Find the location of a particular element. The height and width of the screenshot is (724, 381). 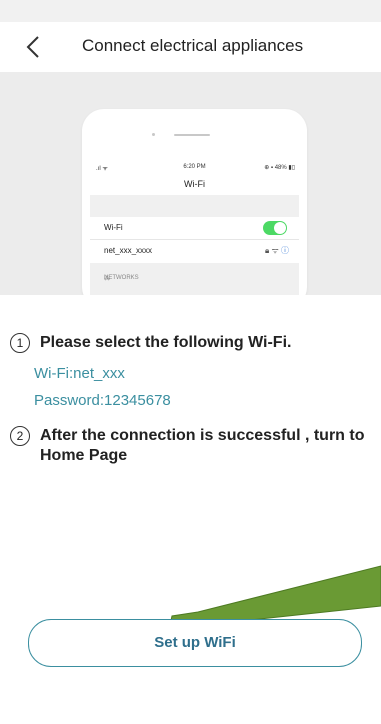

set-up-wifi-button: Set up WiFi is located at coordinates (195, 643).